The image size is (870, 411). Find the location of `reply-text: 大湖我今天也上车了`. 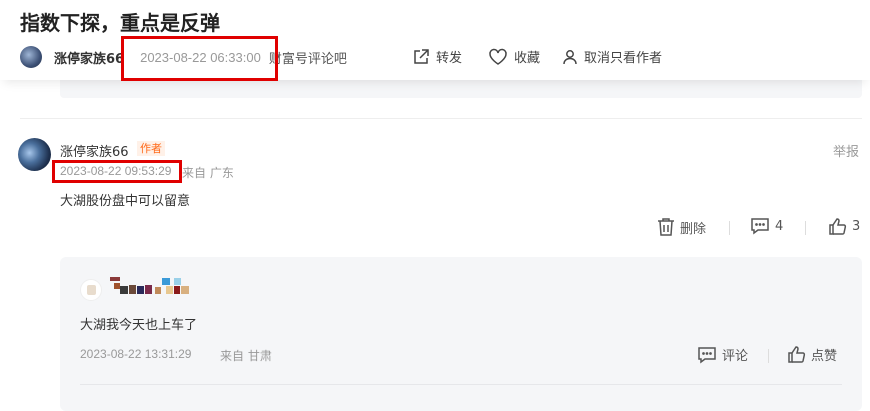

reply-text: 大湖我今天也上车了 is located at coordinates (139, 325).